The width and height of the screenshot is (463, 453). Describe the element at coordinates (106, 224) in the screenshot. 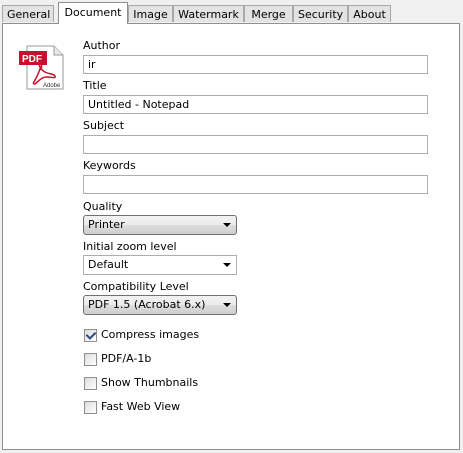

I see `quality-select-value: Printer` at that location.